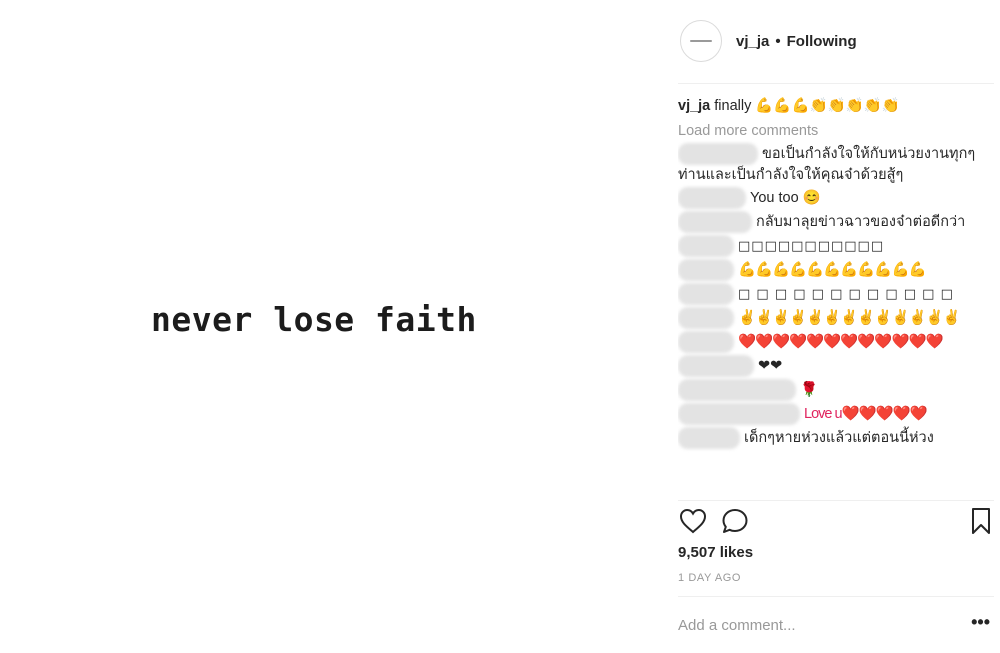  What do you see at coordinates (833, 366) in the screenshot?
I see `comment-item: ❤❤` at bounding box center [833, 366].